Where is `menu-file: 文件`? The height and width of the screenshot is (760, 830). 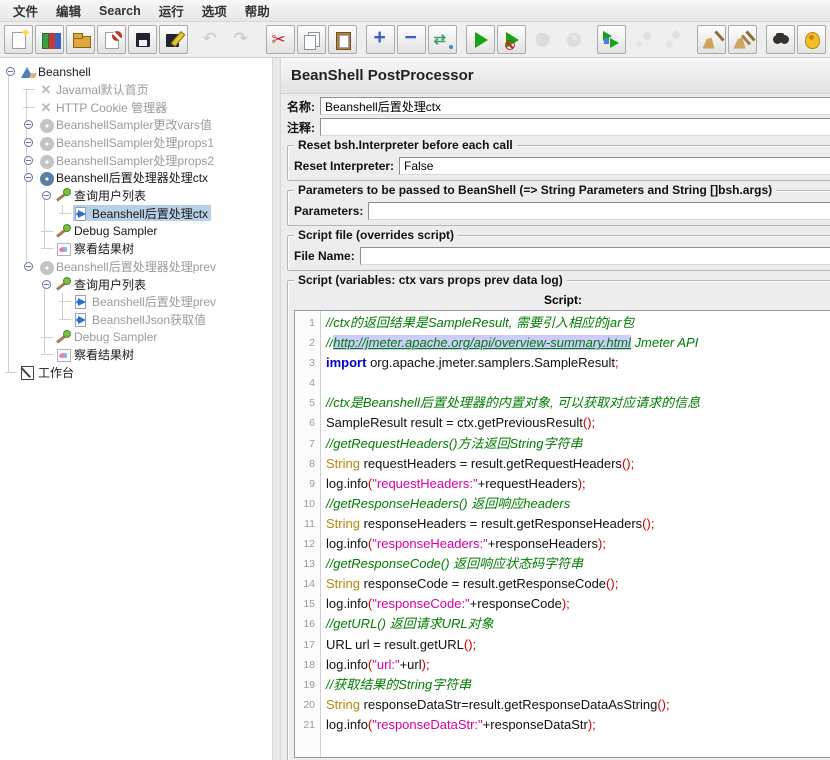 menu-file: 文件 is located at coordinates (25, 11).